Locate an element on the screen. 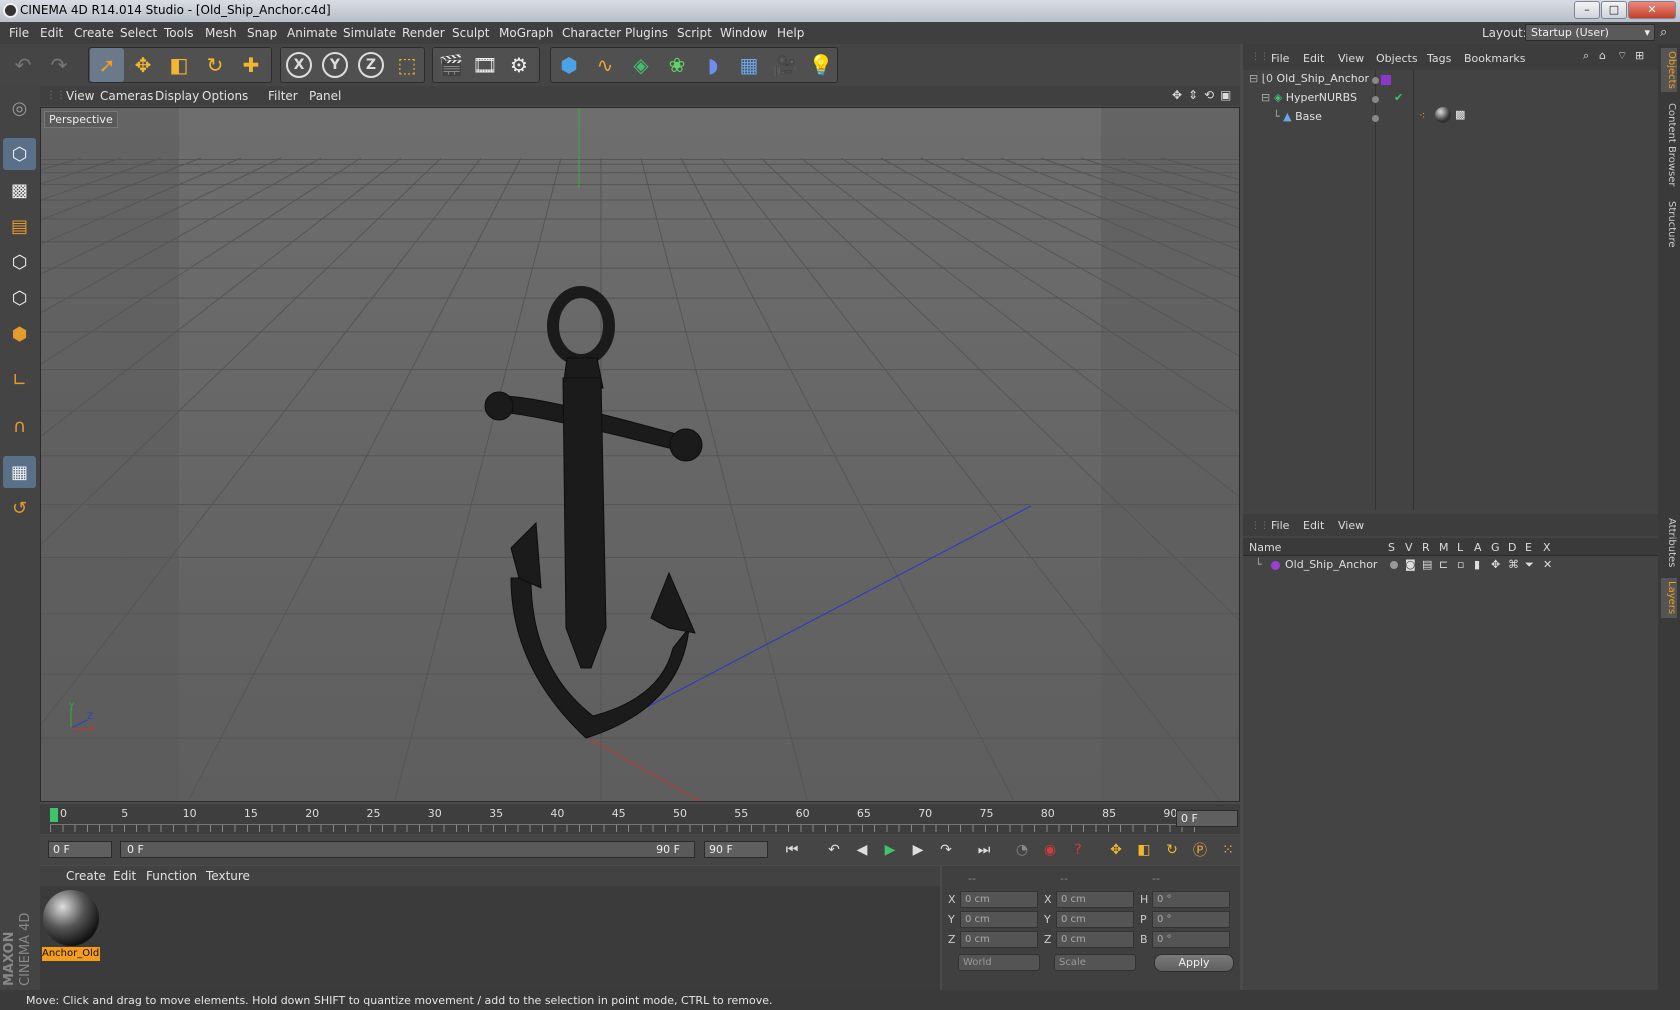 The height and width of the screenshot is (1010, 1680). layer-color-icon is located at coordinates (1275, 565).